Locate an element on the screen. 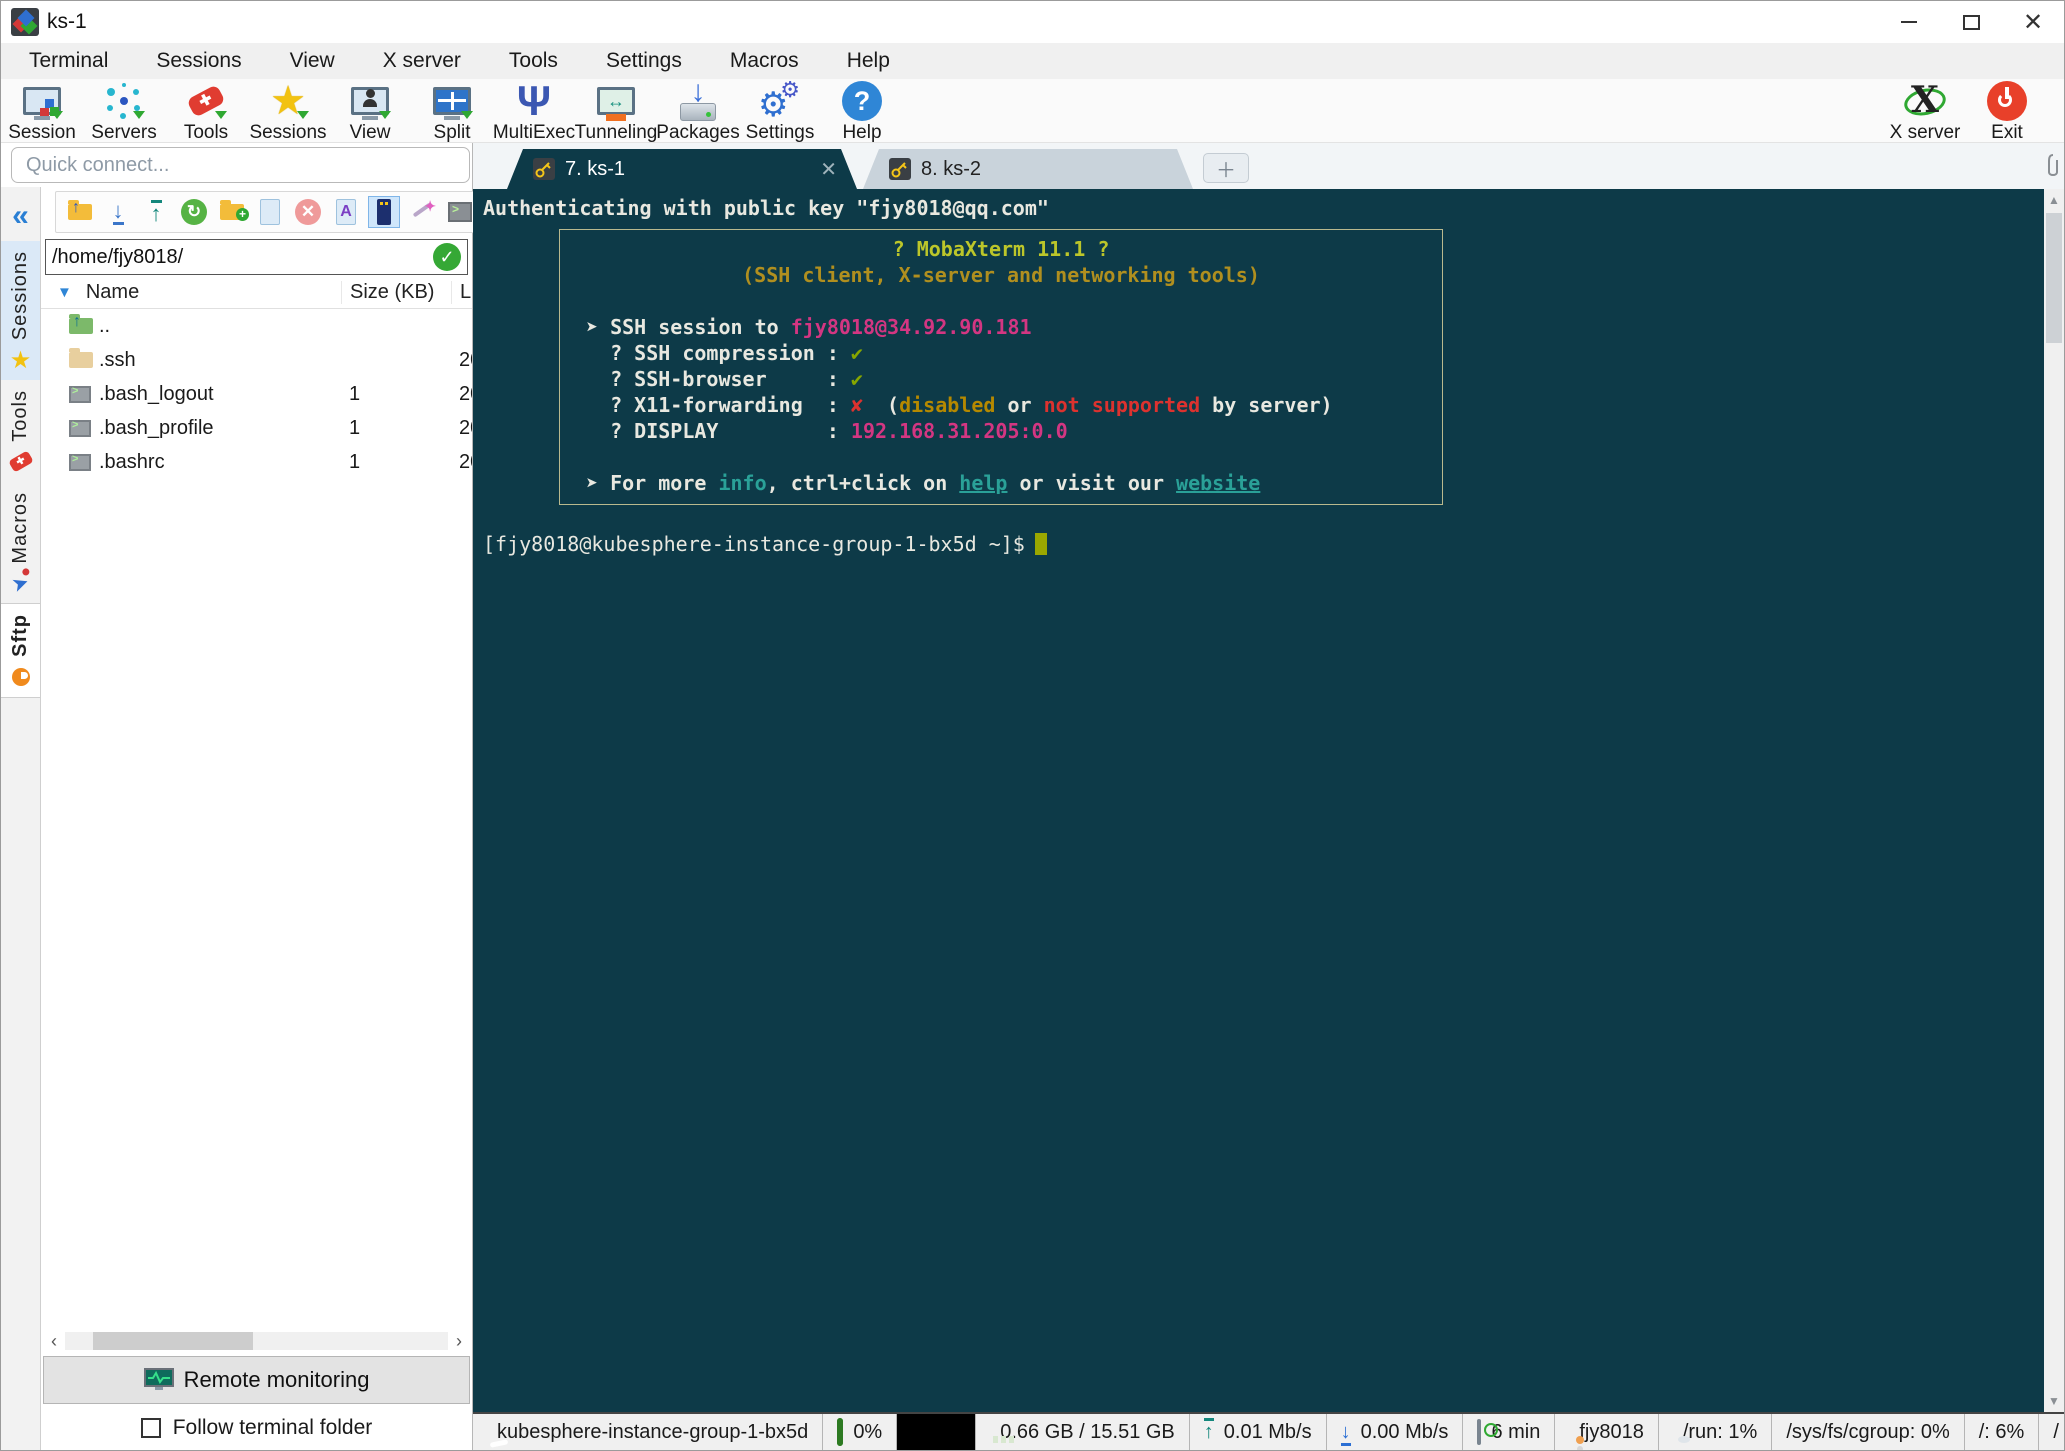 This screenshot has height=1451, width=2065. terminal-text: ✘ is located at coordinates (856, 405).